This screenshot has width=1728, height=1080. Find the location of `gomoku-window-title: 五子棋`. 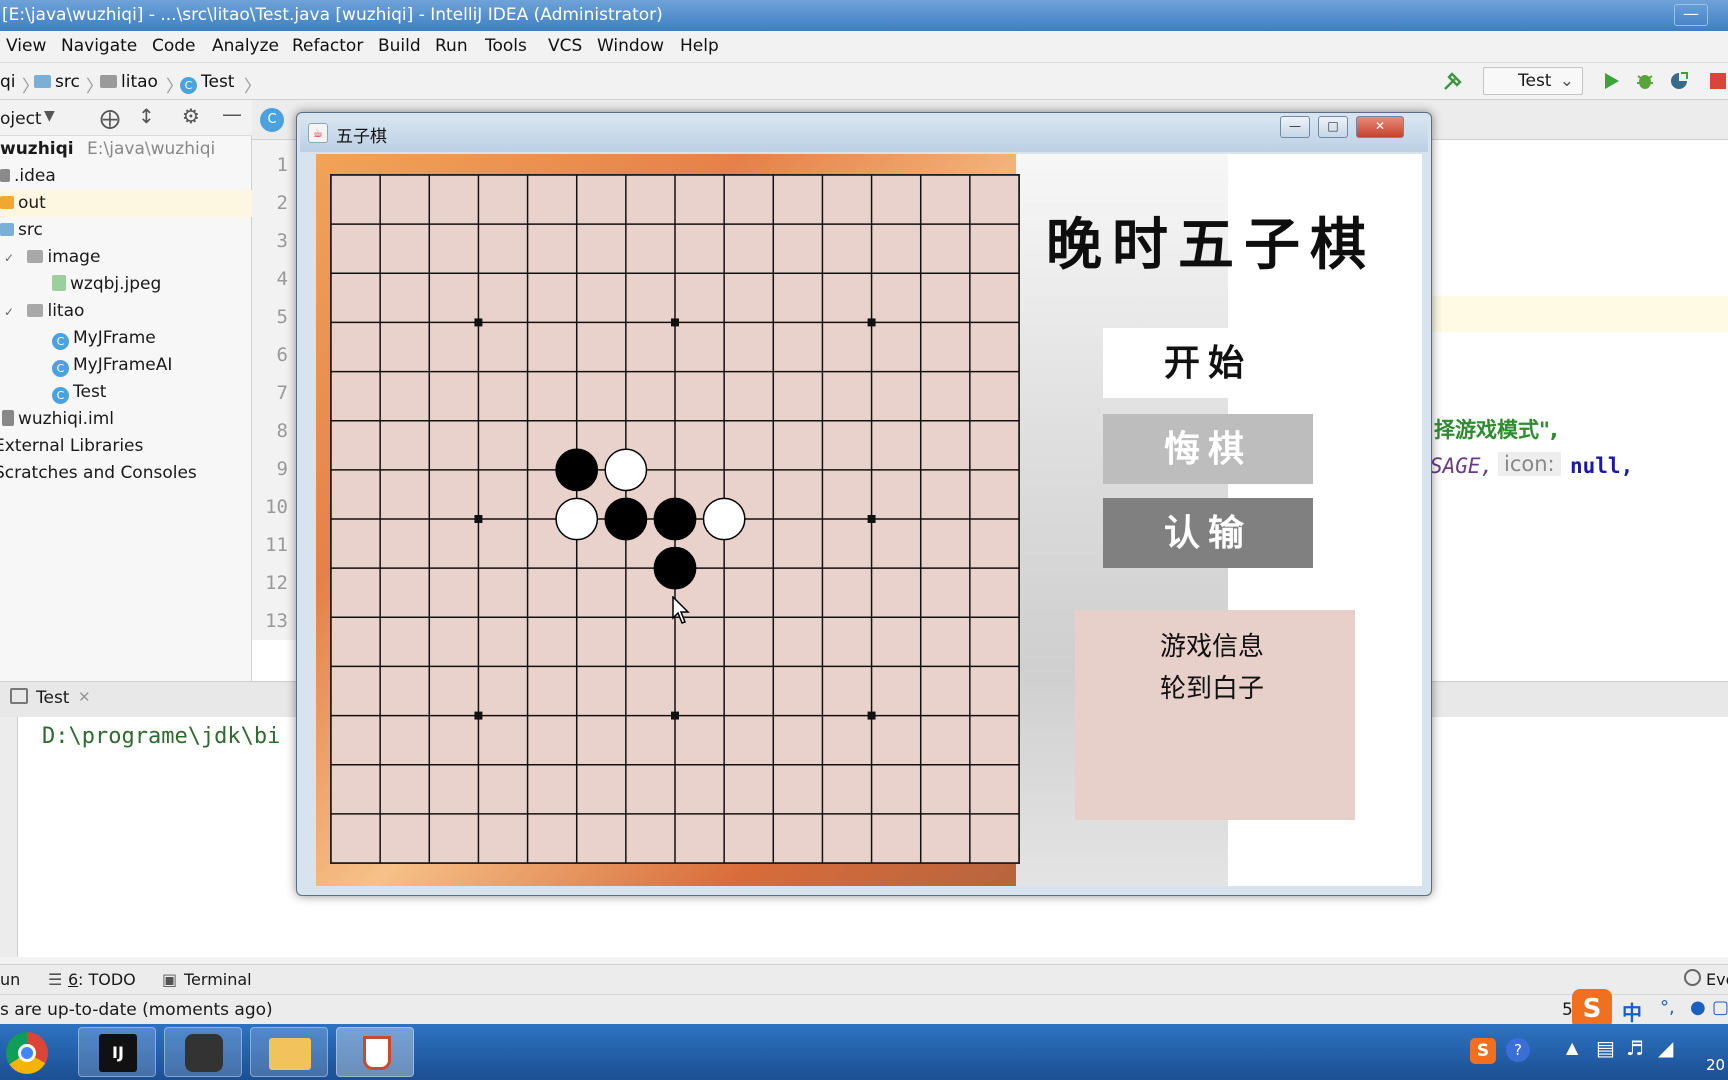

gomoku-window-title: 五子棋 is located at coordinates (361, 137).